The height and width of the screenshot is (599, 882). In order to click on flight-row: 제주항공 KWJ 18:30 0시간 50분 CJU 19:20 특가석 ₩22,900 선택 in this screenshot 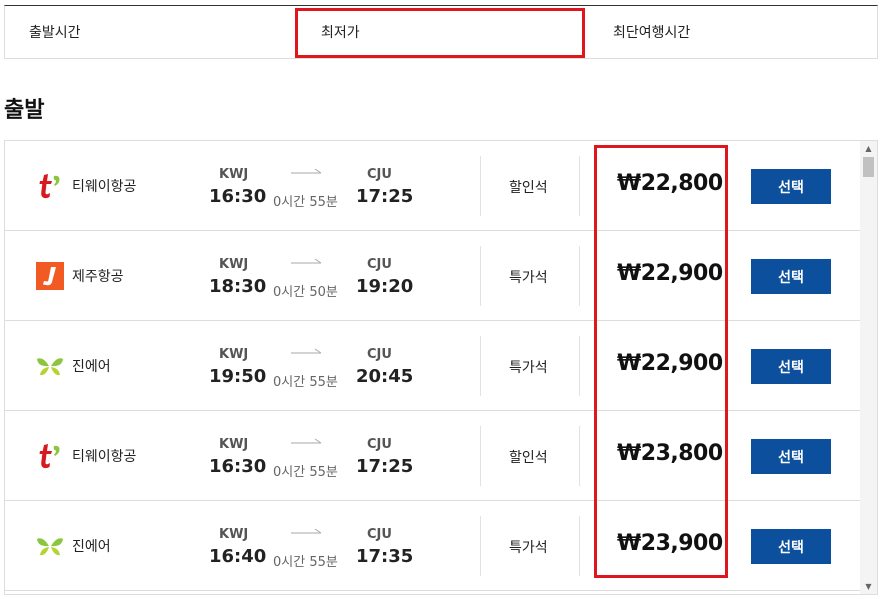, I will do `click(432, 276)`.